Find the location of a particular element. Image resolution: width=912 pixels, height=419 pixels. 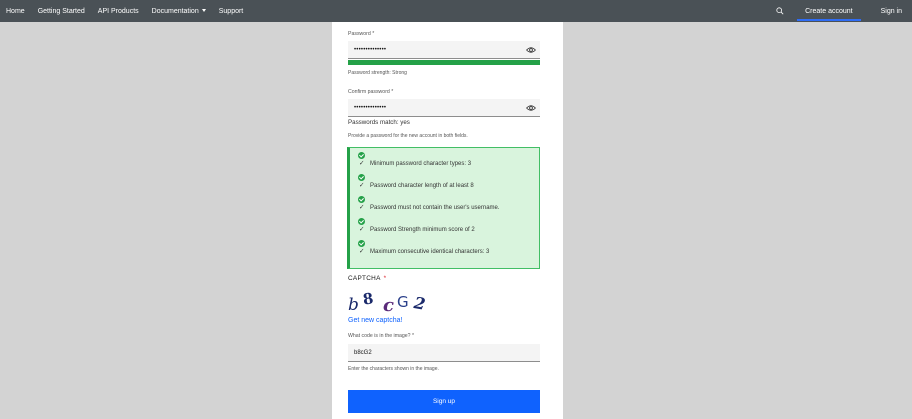

password-strength-fill is located at coordinates (444, 62).